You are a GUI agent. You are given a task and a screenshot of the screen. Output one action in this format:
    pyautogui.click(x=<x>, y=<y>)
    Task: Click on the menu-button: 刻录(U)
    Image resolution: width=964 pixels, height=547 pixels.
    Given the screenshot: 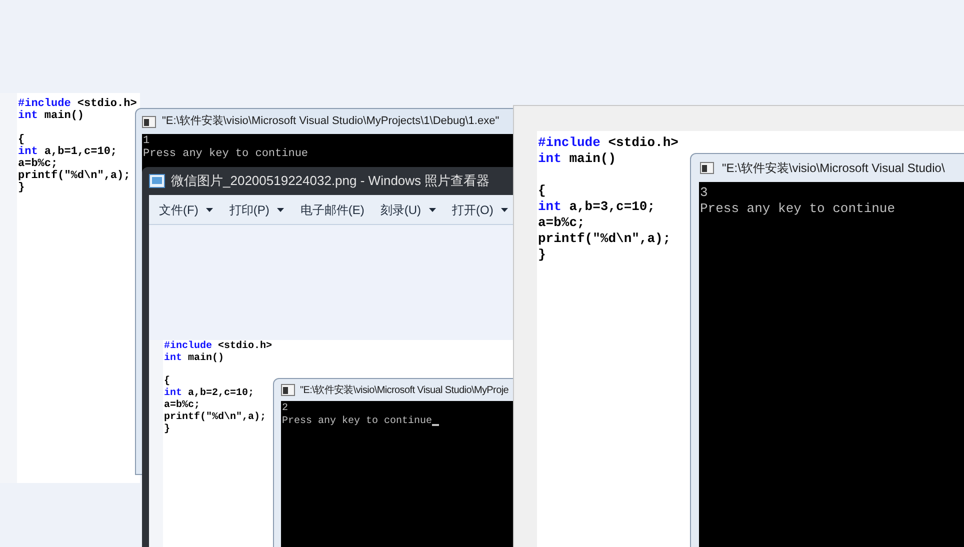 What is the action you would take?
    pyautogui.click(x=408, y=209)
    